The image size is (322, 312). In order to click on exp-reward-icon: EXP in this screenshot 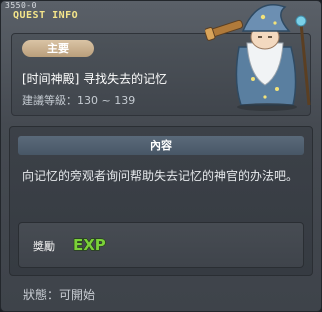, I will do `click(91, 244)`.